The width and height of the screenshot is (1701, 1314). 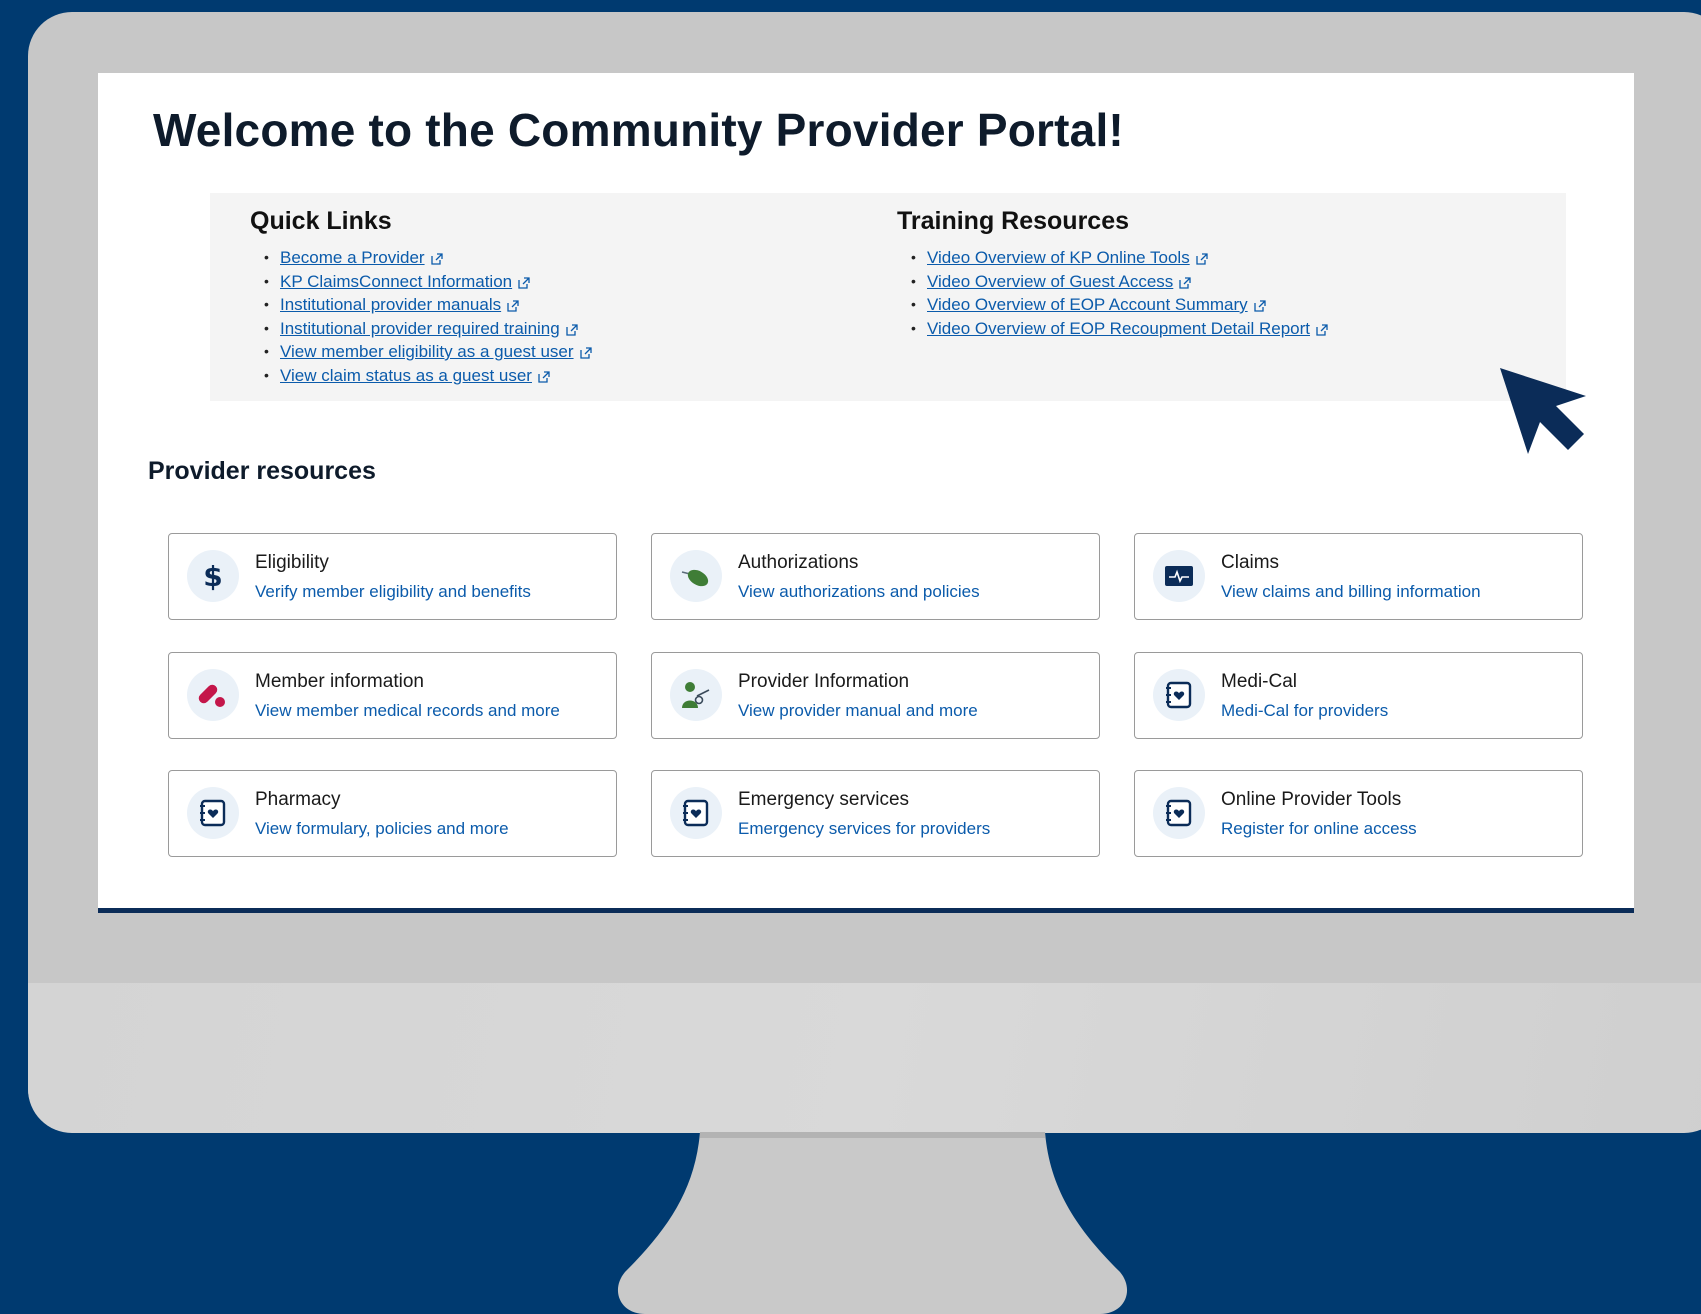 I want to click on list-item: Video Overview of KP Online Tools, so click(x=1119, y=258).